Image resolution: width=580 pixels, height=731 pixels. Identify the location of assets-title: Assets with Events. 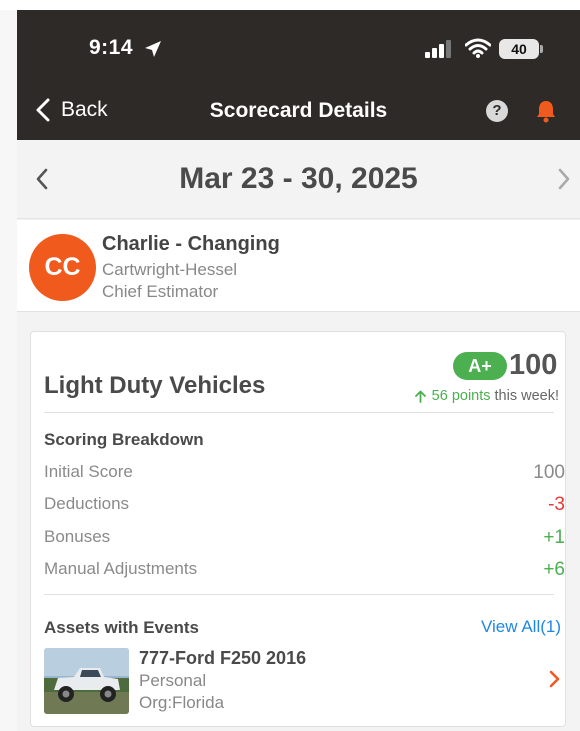
(121, 627).